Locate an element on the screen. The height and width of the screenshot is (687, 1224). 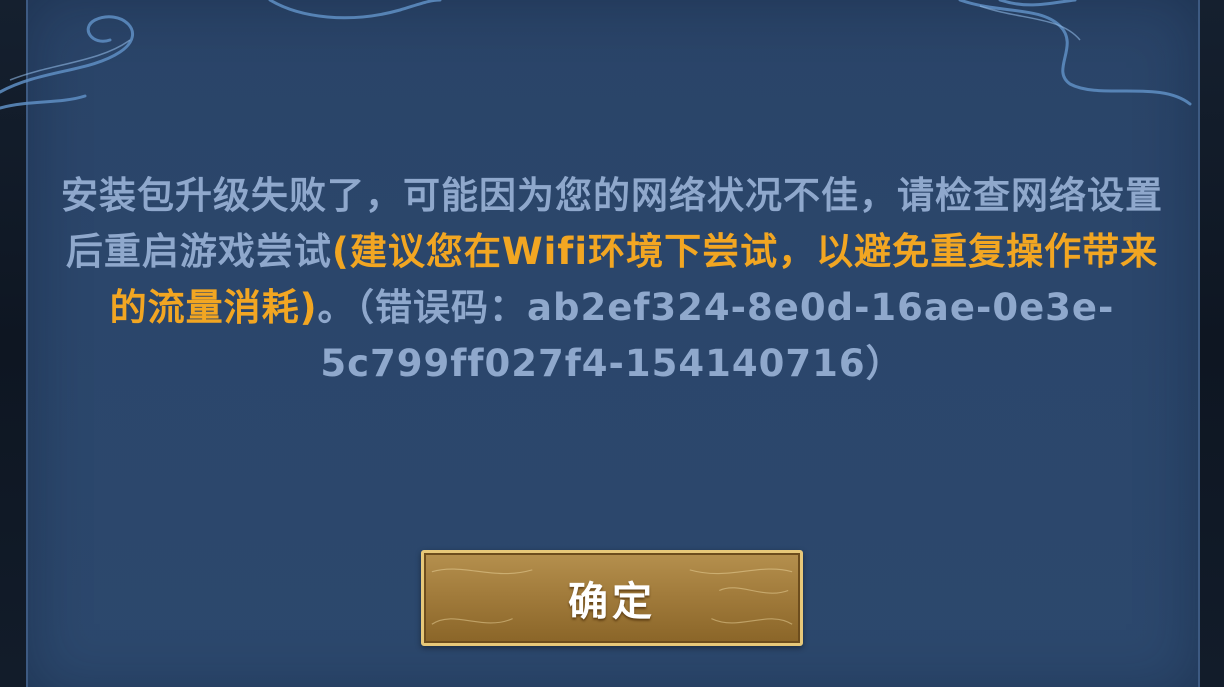
confirm-button: 确定 is located at coordinates (612, 598).